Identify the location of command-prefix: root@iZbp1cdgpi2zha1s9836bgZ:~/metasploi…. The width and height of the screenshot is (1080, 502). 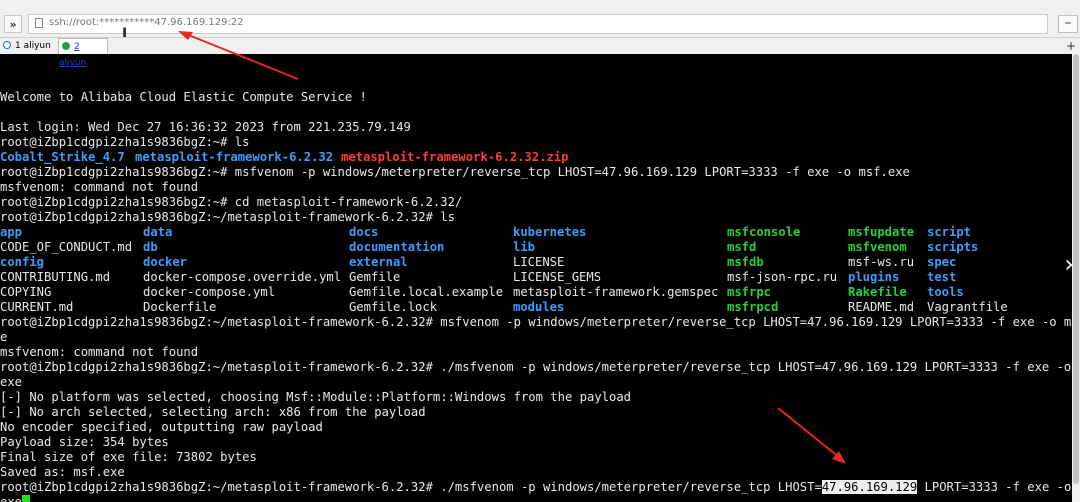
(411, 487).